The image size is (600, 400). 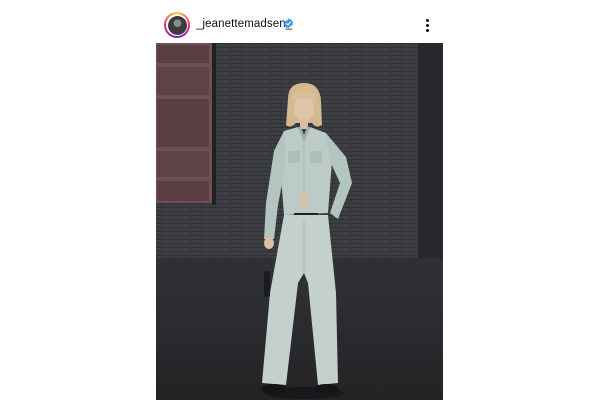 I want to click on more-options-icon, so click(x=427, y=20).